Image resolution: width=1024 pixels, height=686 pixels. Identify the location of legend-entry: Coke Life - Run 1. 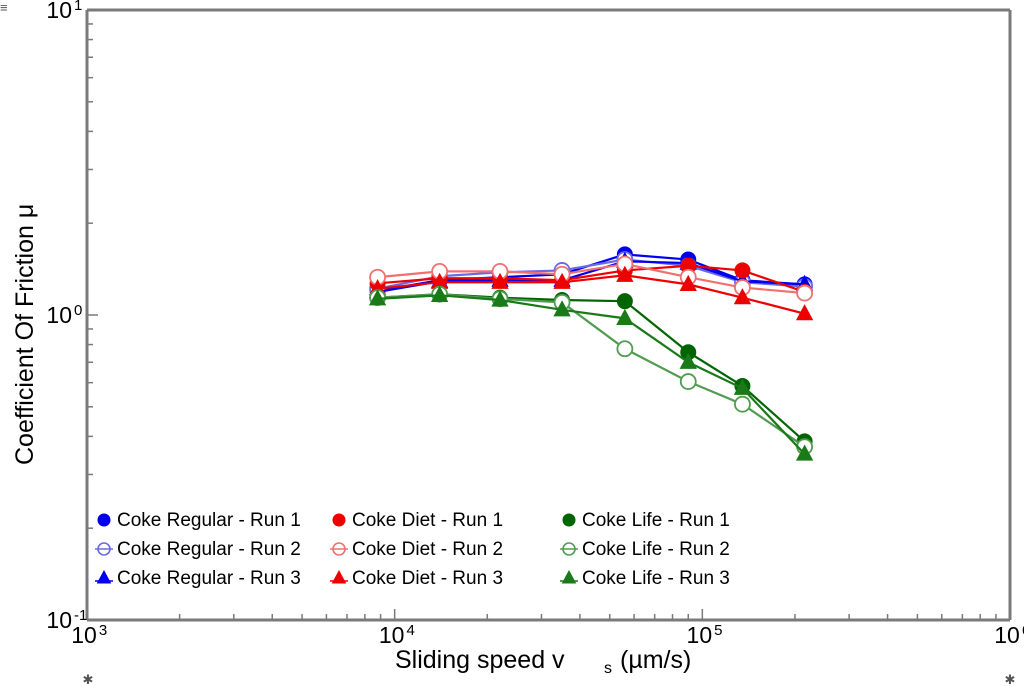
(646, 520).